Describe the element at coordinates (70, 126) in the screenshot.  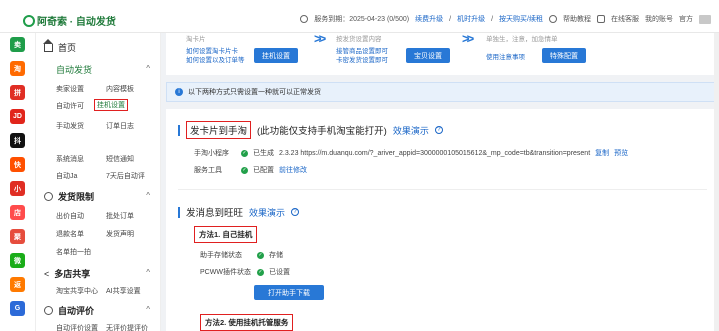
I see `sidebar-item-manual-delivery: 手动发货` at that location.